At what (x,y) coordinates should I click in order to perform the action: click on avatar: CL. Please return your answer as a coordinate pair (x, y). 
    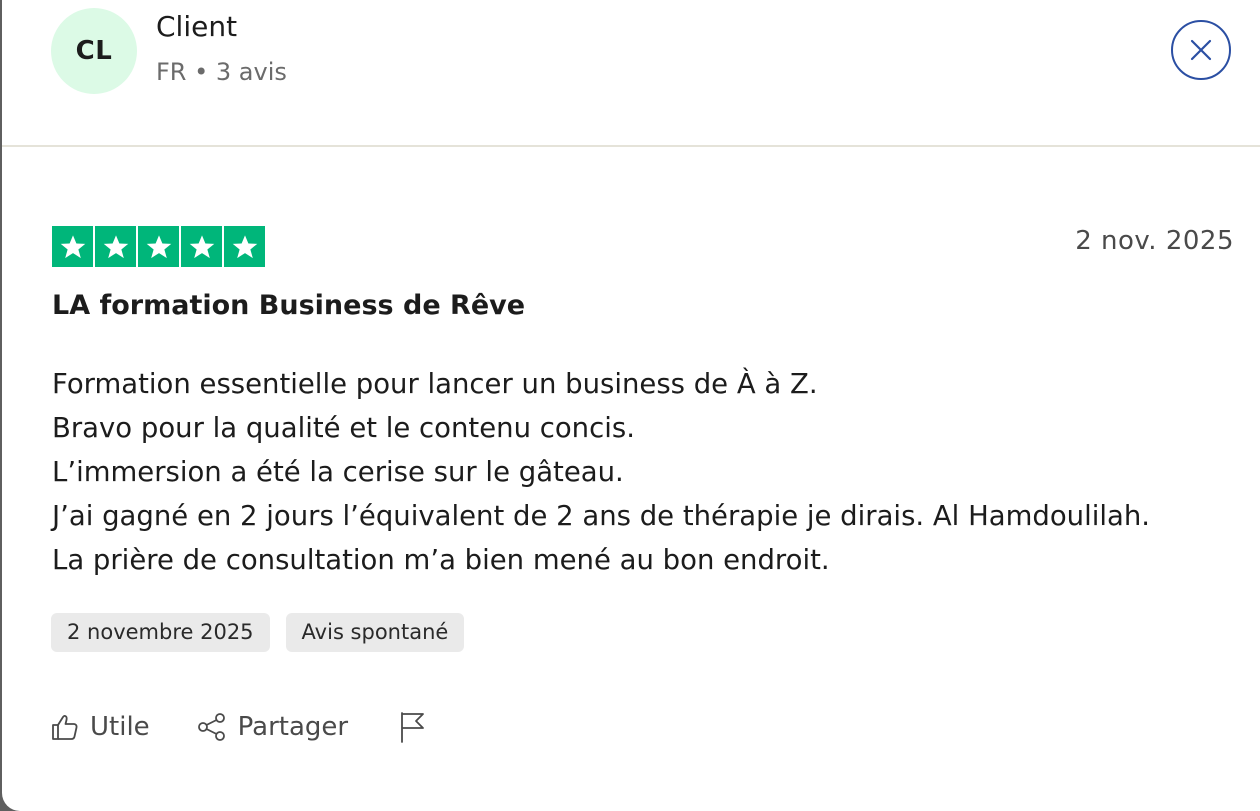
    Looking at the image, I should click on (94, 51).